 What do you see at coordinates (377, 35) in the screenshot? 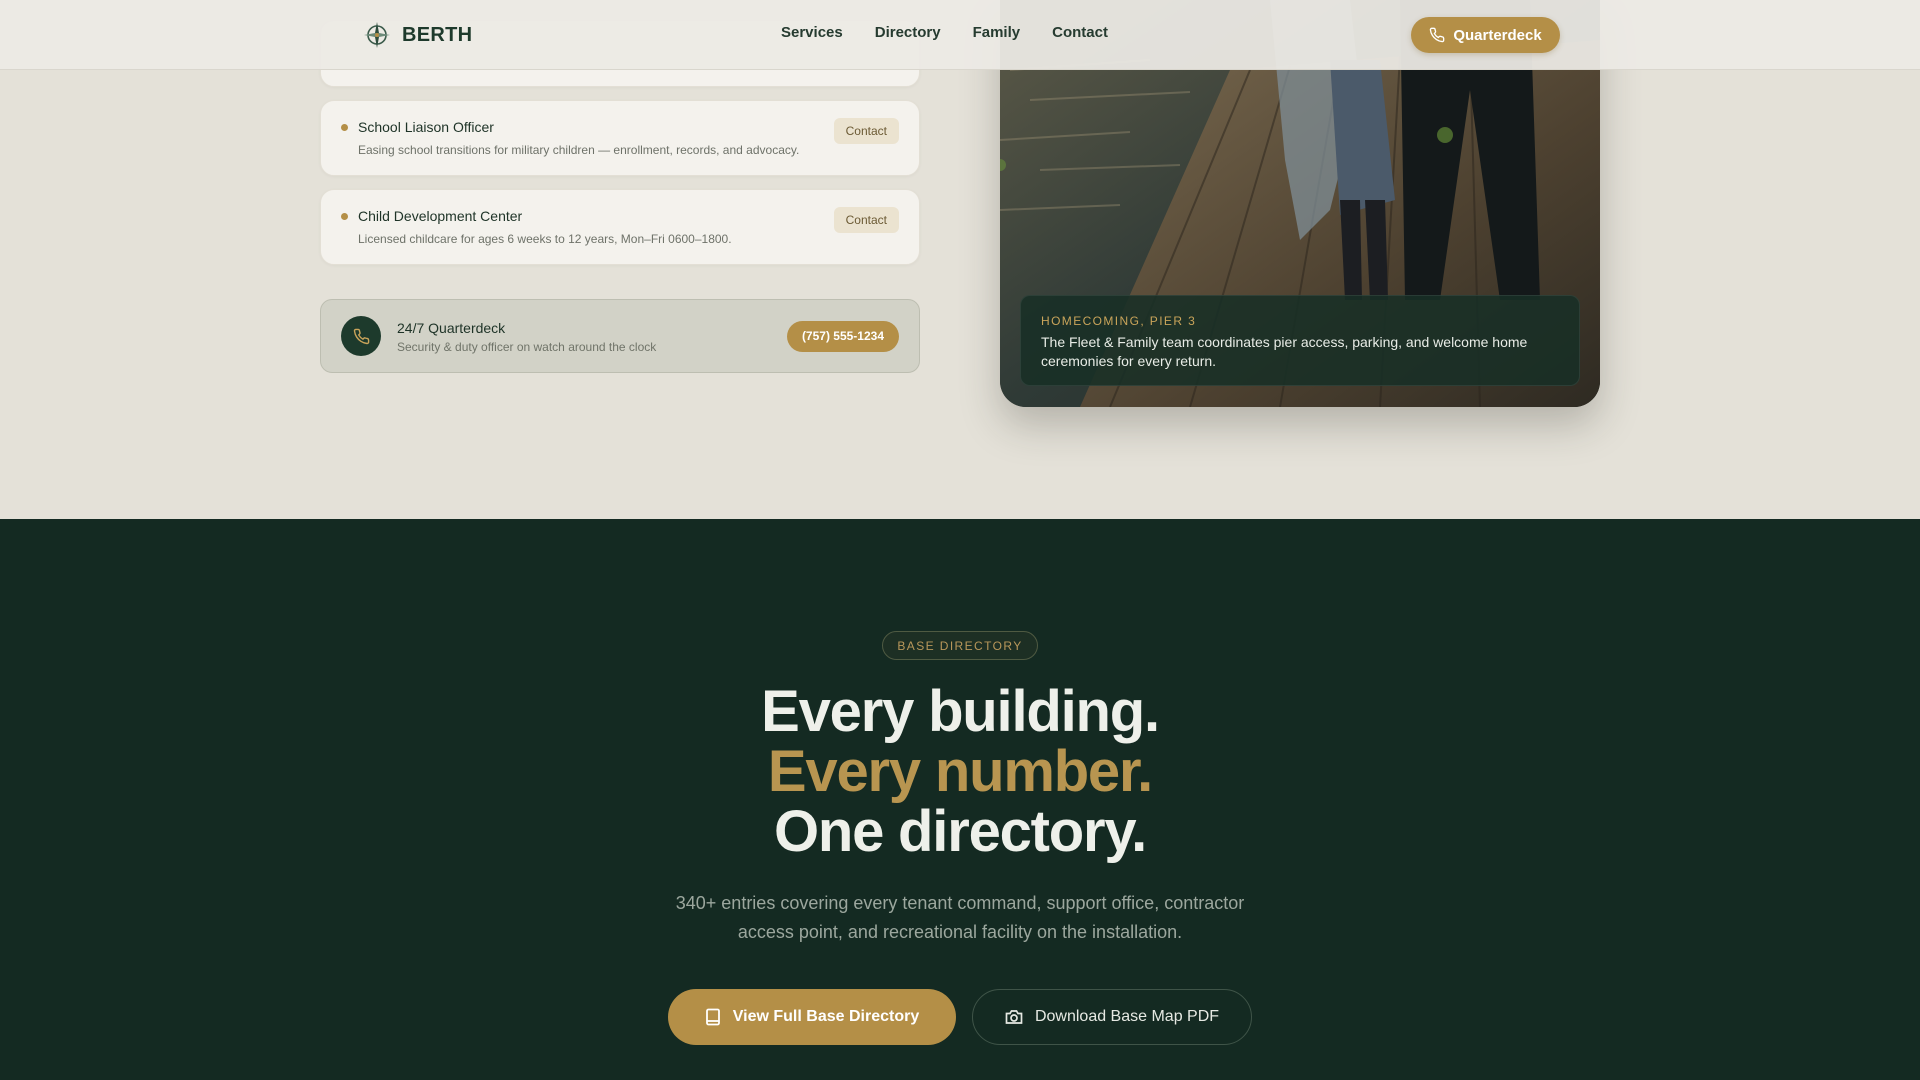
I see `compass-logo-icon` at bounding box center [377, 35].